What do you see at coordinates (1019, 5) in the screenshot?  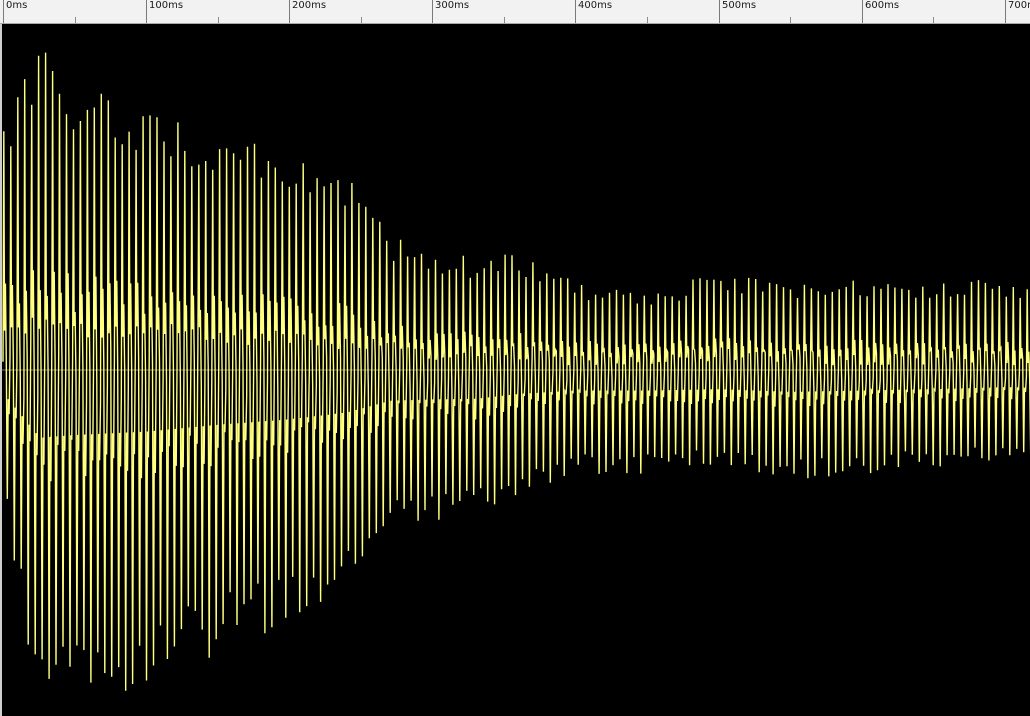 I see `ruler-tick-label: 700ms` at bounding box center [1019, 5].